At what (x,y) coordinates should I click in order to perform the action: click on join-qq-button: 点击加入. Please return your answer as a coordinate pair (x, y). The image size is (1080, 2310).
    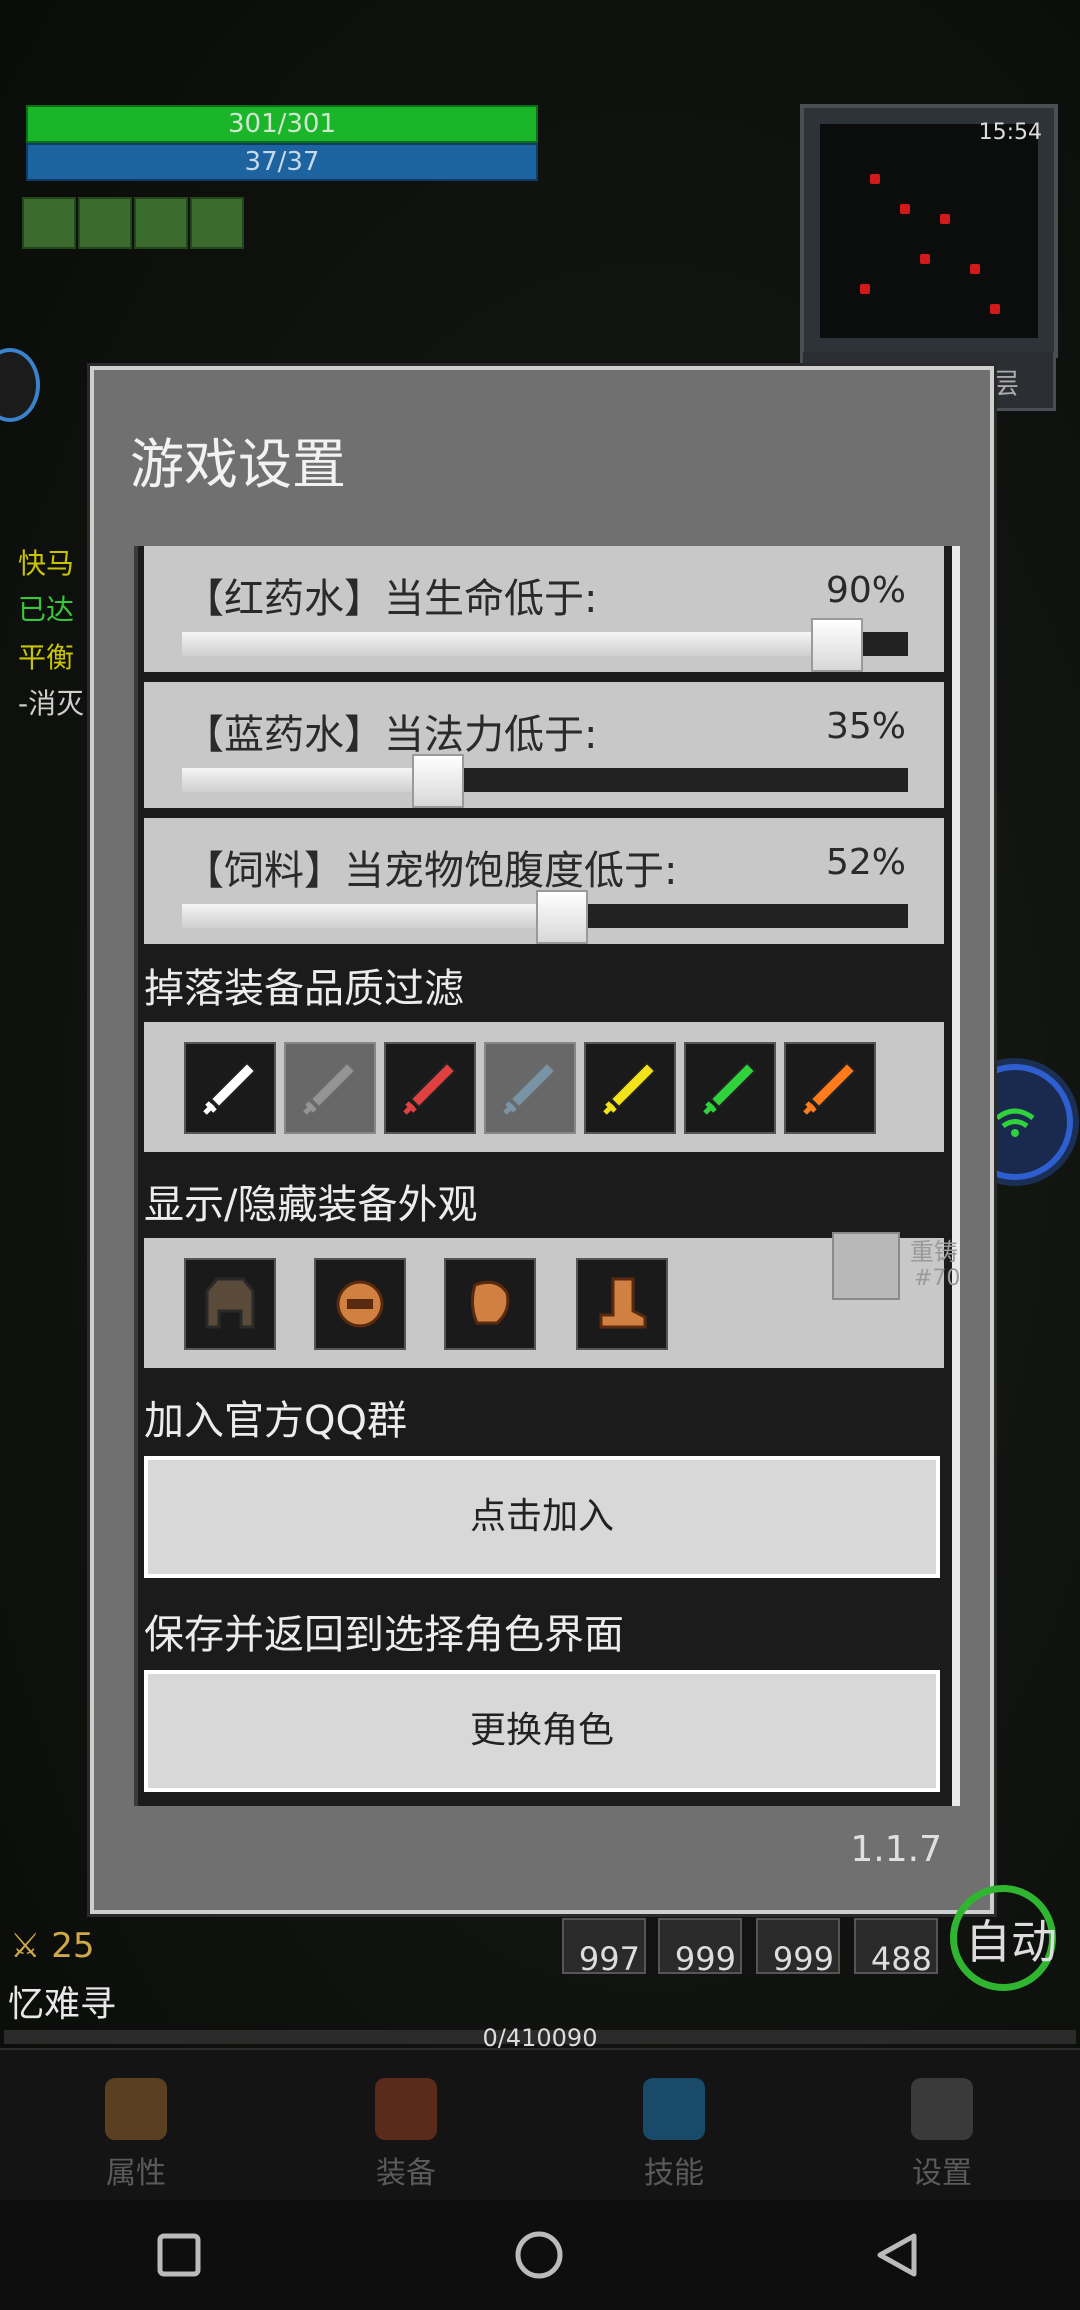
    Looking at the image, I should click on (542, 1517).